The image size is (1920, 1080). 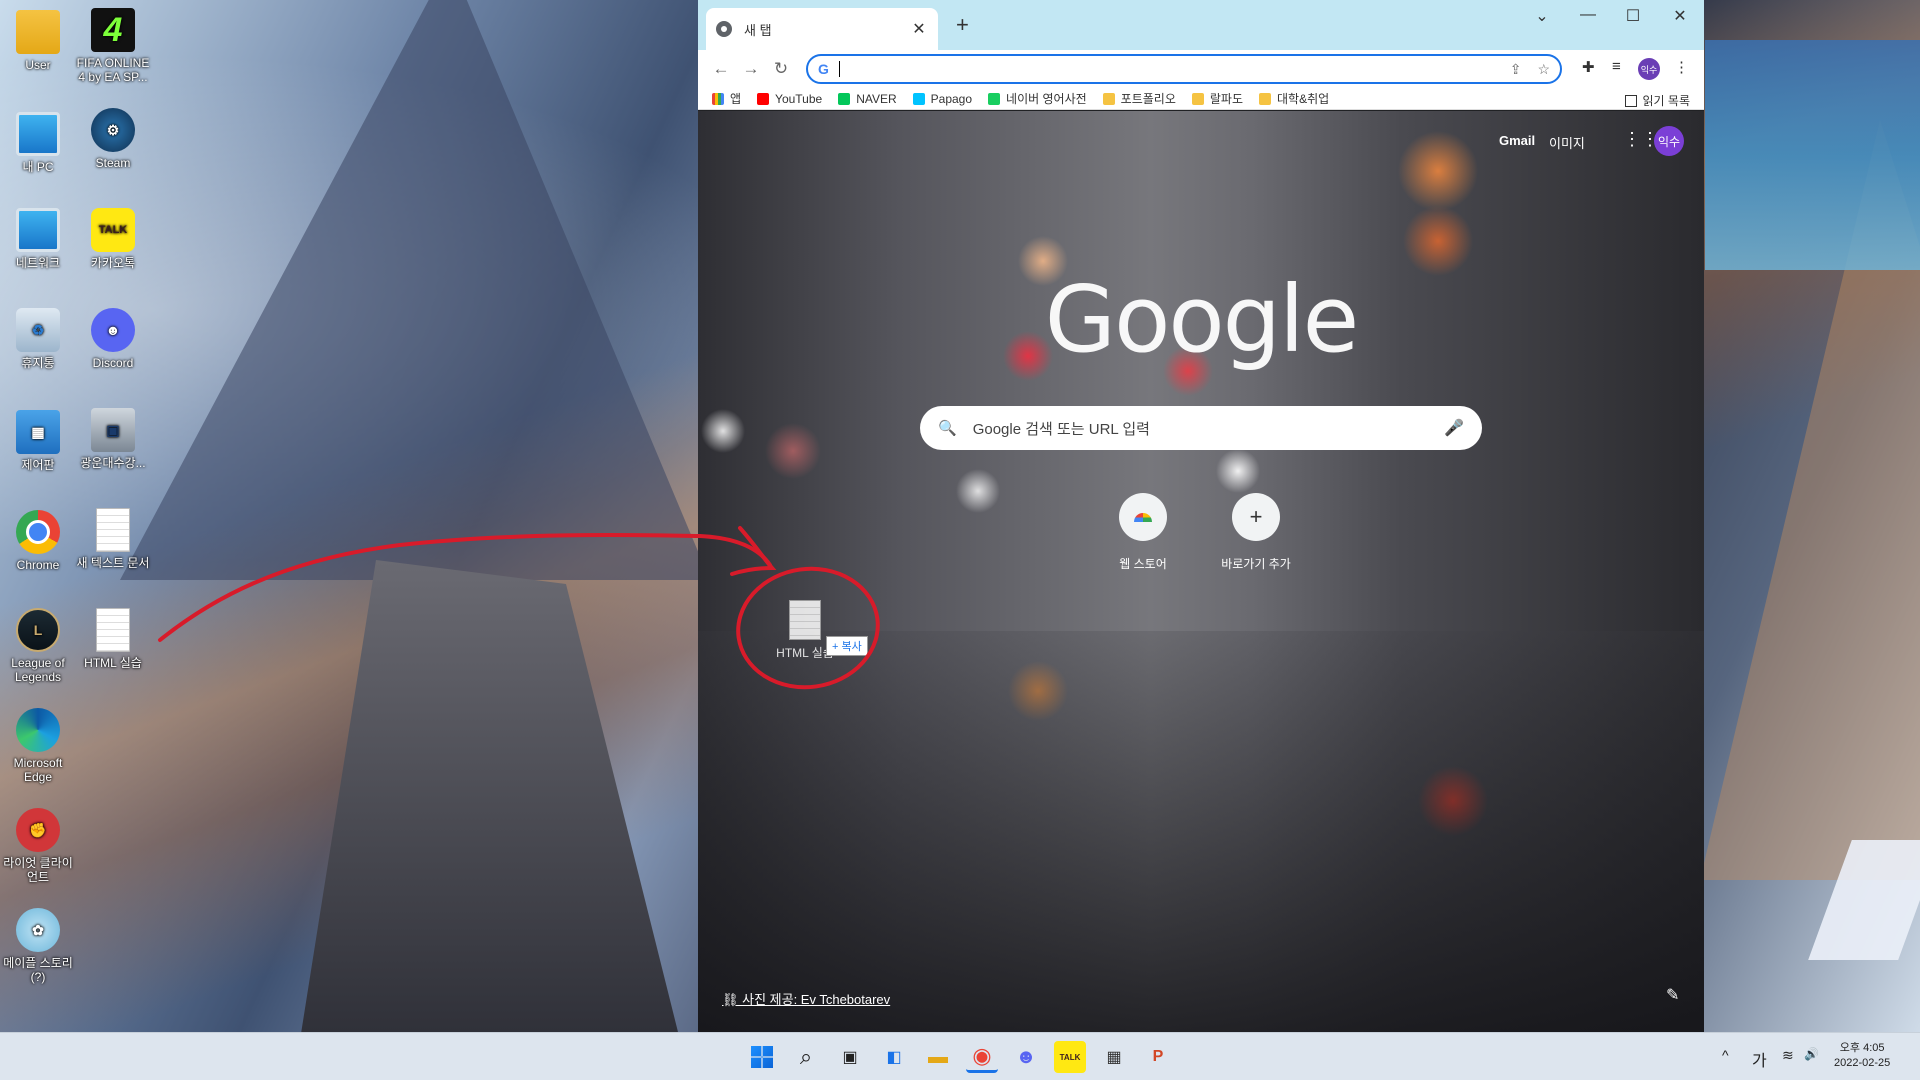 I want to click on desktop-icon-label: Chrome, so click(x=38, y=565).